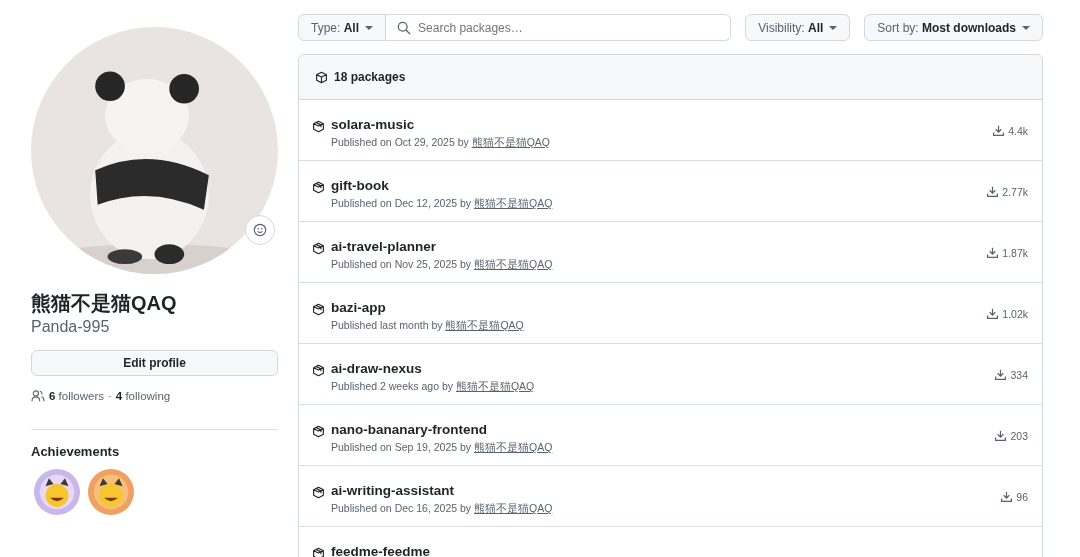  What do you see at coordinates (154, 363) in the screenshot?
I see `edit-profile-button: Edit profile` at bounding box center [154, 363].